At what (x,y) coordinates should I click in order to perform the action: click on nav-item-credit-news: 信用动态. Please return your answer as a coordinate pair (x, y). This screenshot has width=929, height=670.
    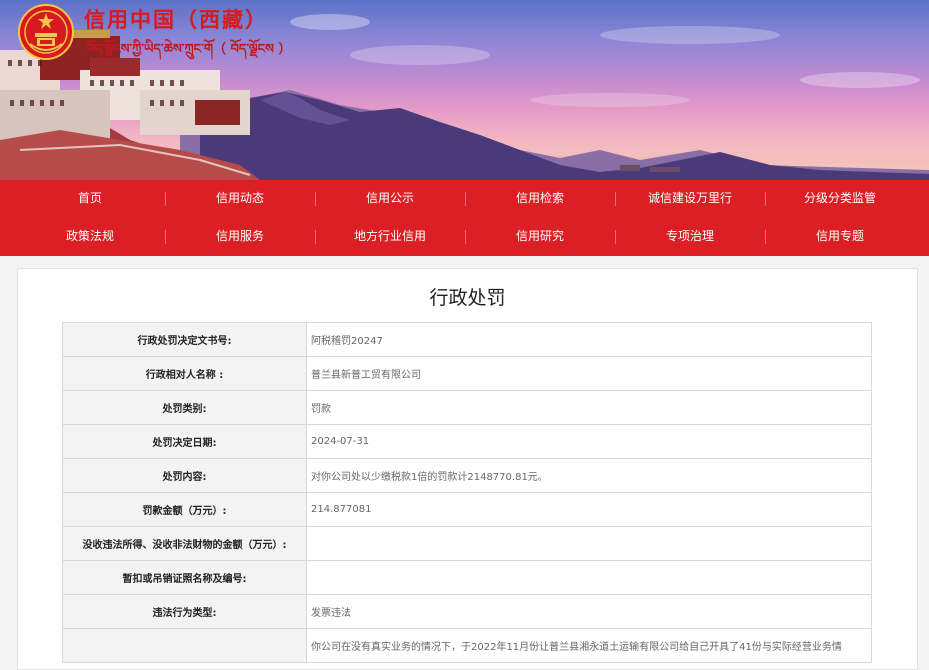
    Looking at the image, I should click on (240, 199).